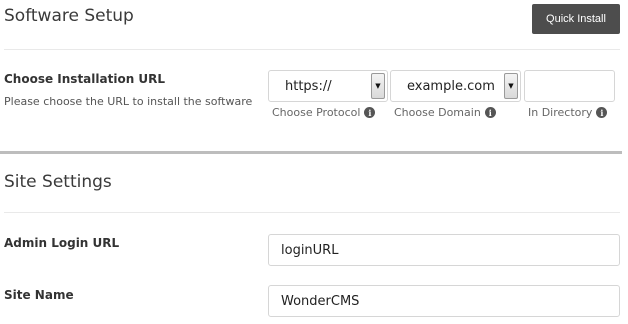 The width and height of the screenshot is (628, 324). What do you see at coordinates (560, 112) in the screenshot?
I see `directory-hint-label: In Directory` at bounding box center [560, 112].